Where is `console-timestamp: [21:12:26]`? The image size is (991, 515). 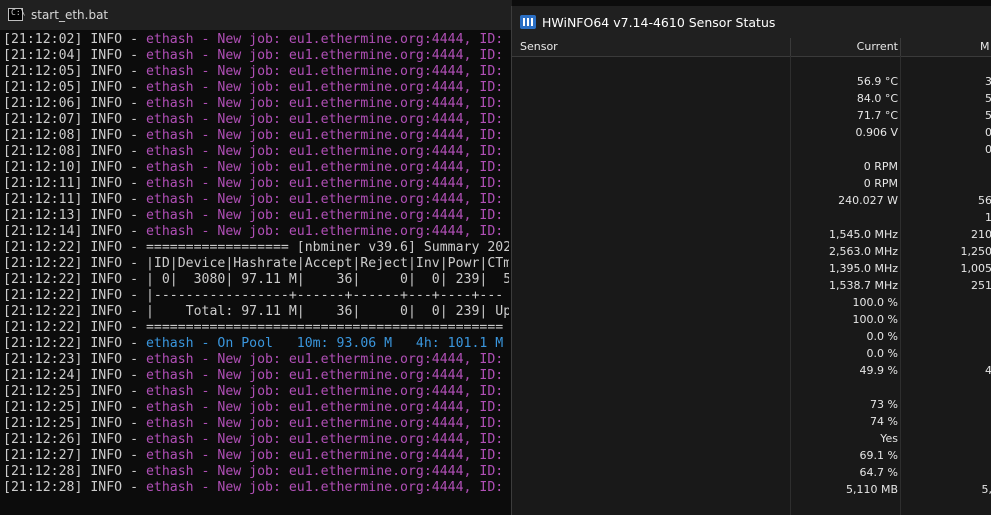 console-timestamp: [21:12:26] is located at coordinates (43, 439).